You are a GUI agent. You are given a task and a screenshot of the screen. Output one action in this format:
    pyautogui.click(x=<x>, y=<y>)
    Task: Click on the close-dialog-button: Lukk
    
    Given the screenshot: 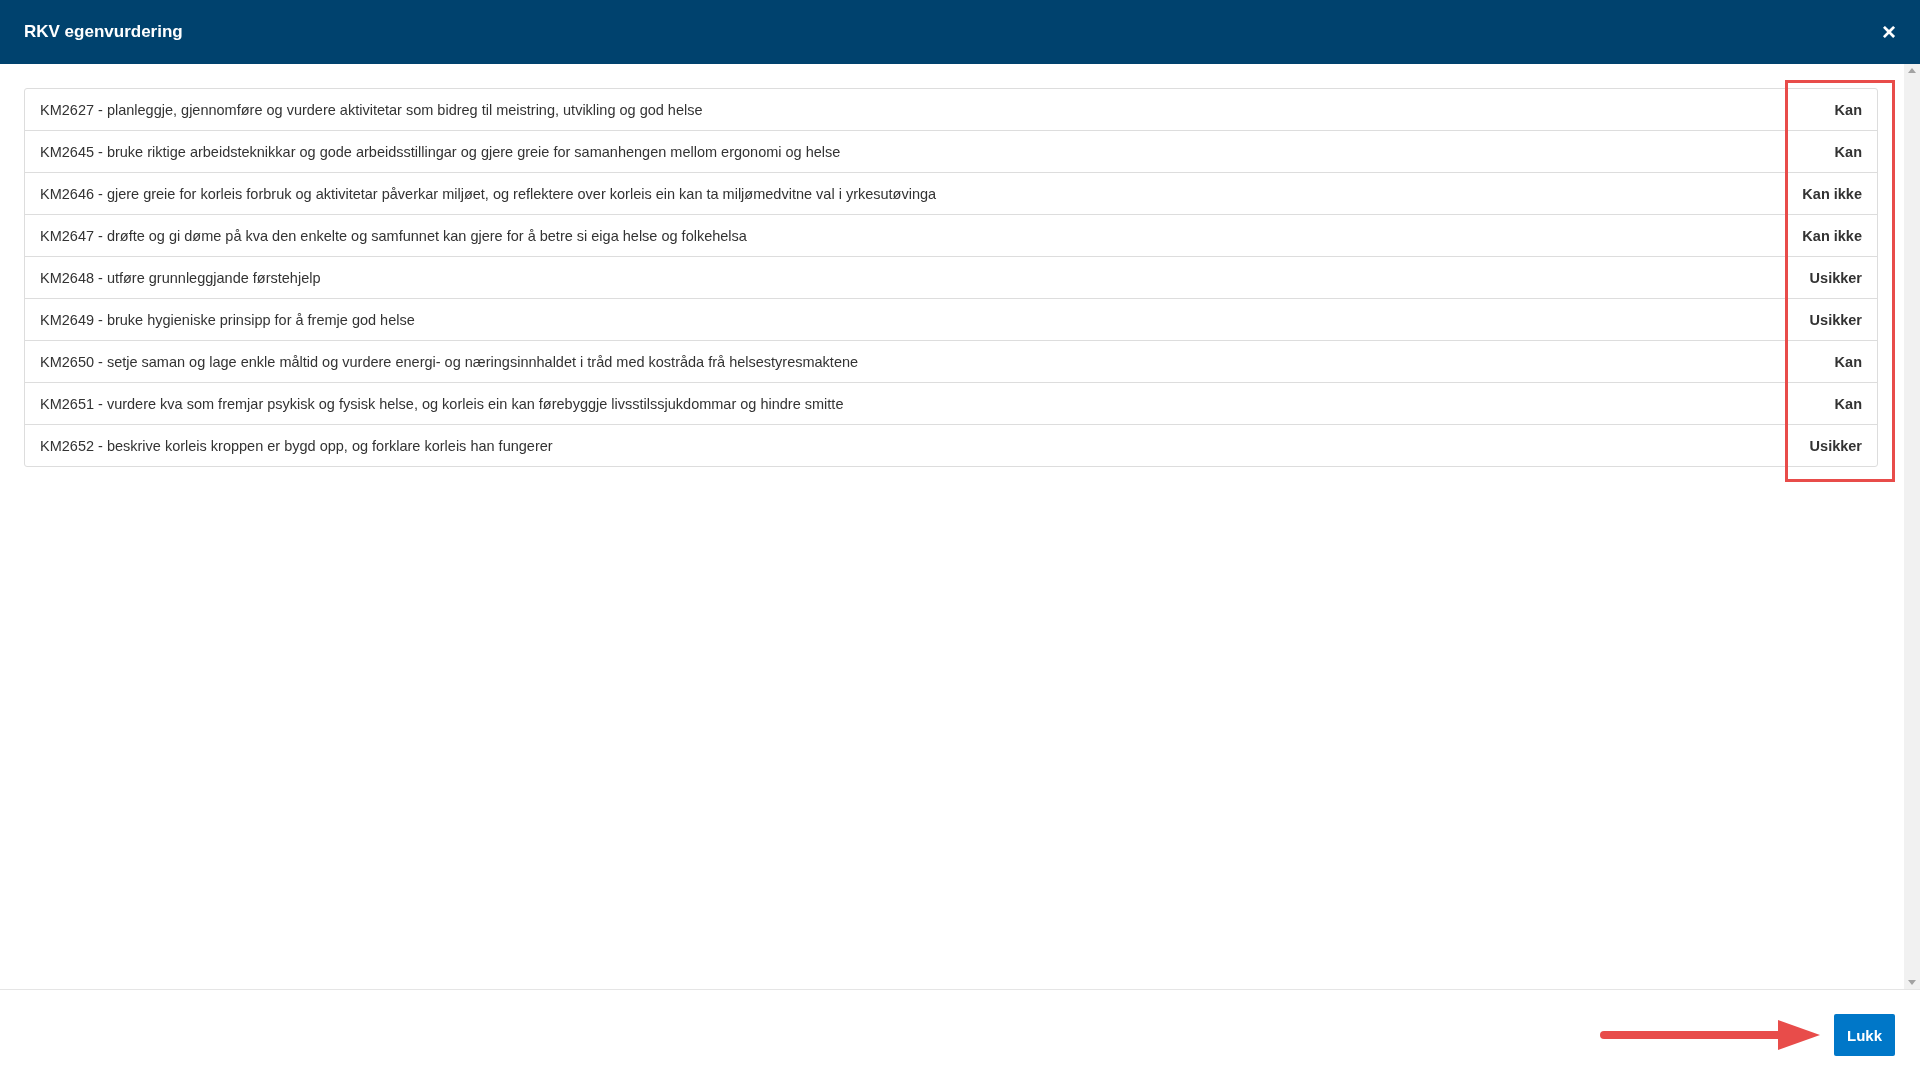 What is the action you would take?
    pyautogui.click(x=1864, y=1035)
    